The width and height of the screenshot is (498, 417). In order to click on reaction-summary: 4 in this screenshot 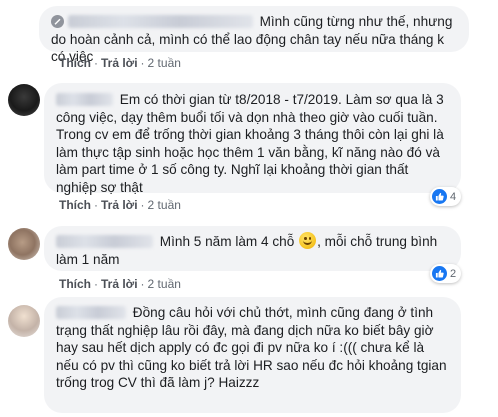, I will do `click(446, 196)`.